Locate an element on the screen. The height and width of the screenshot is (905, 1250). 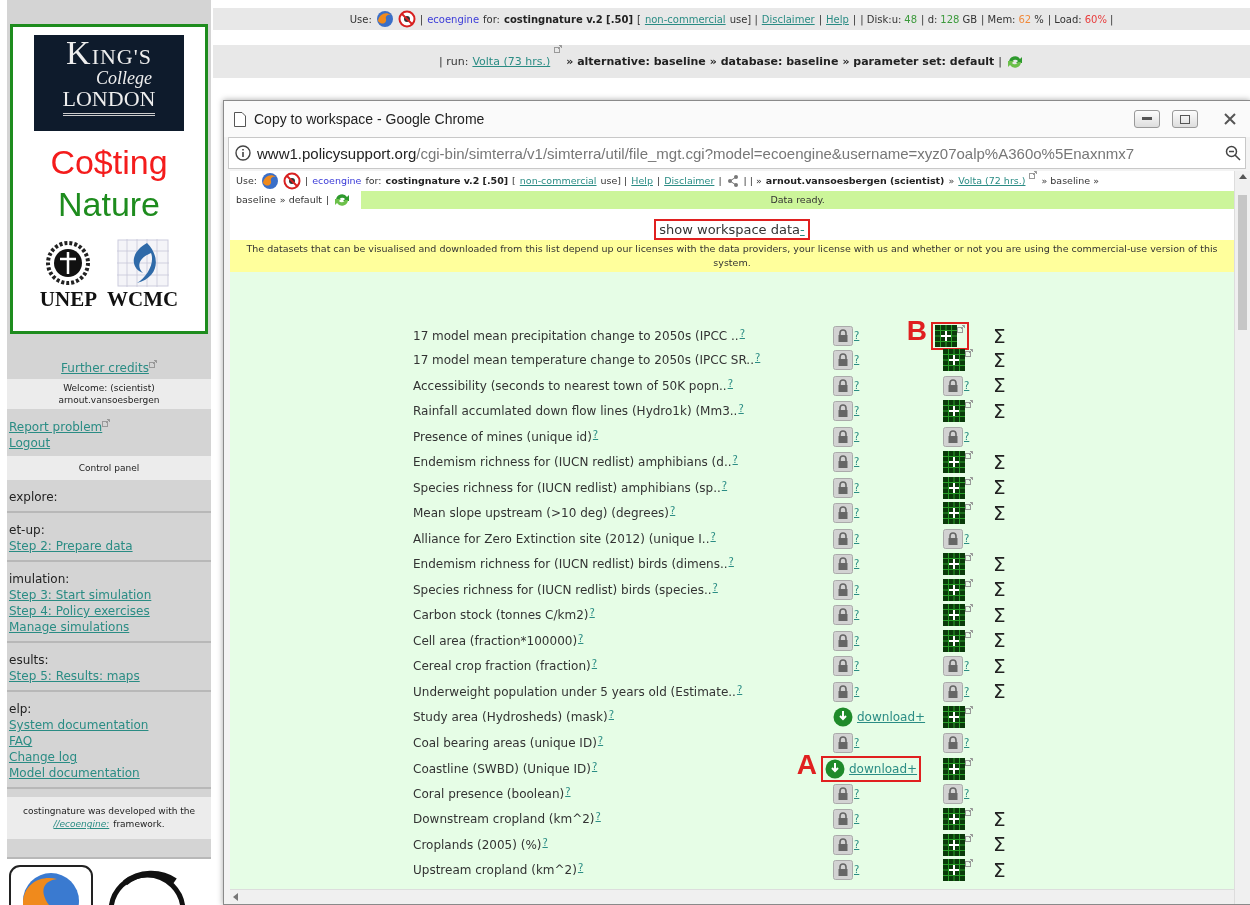
app-name-link: ecoengine is located at coordinates (453, 19).